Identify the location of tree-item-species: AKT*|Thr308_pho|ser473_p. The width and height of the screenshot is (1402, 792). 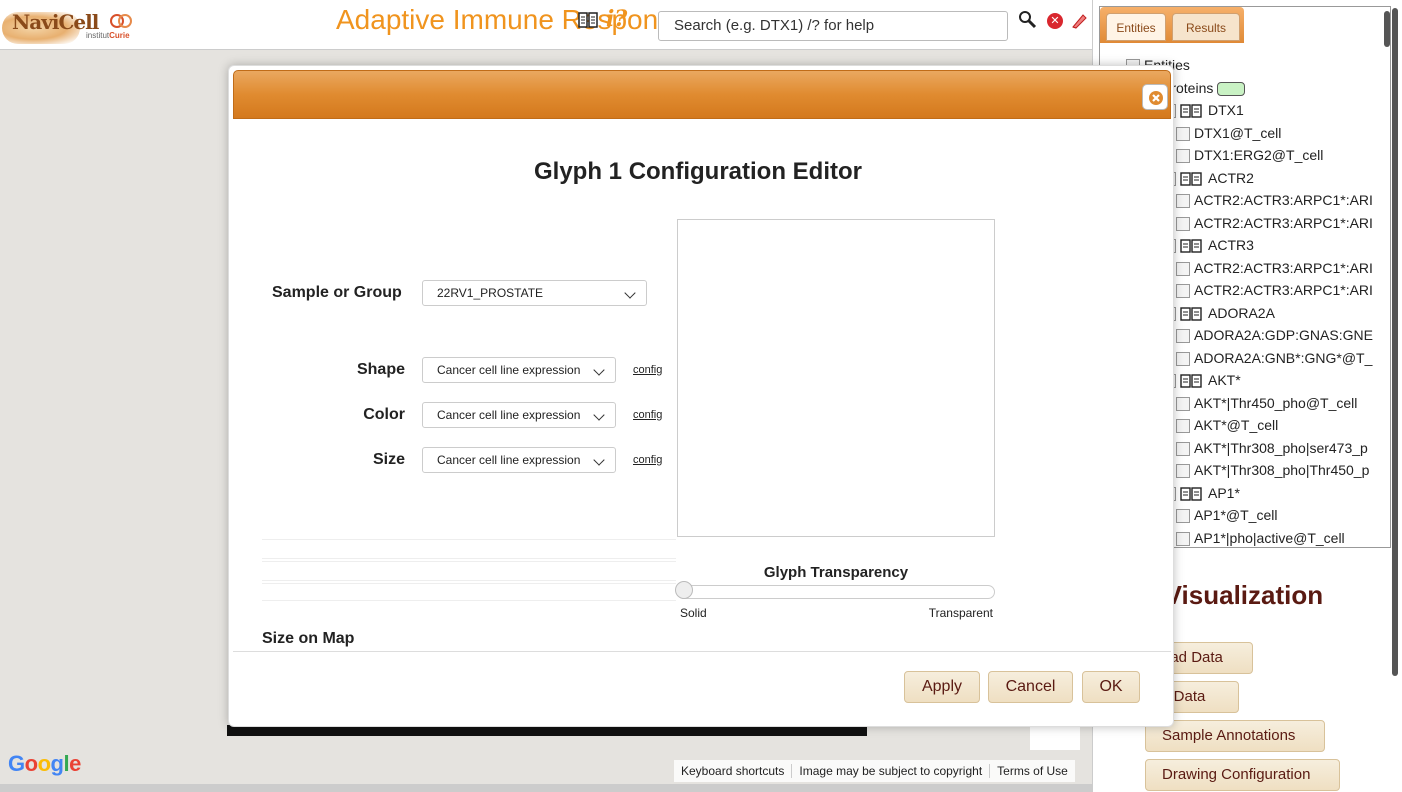
(1272, 448).